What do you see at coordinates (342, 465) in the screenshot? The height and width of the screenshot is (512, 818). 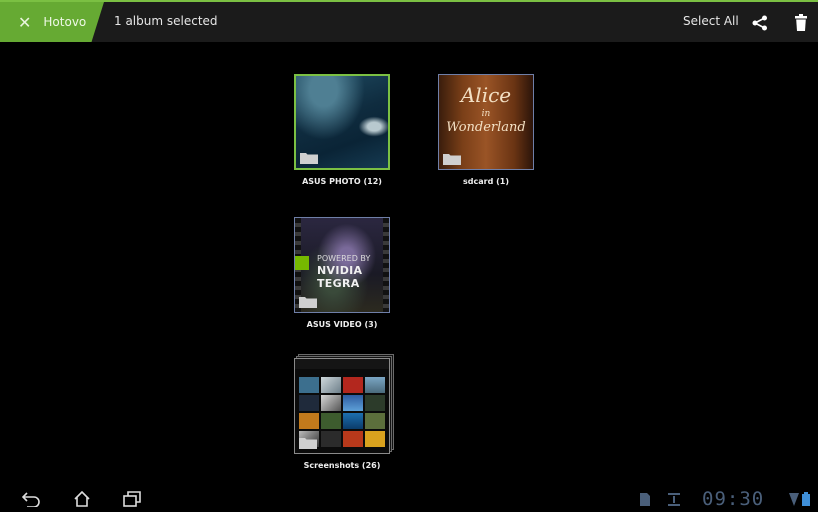 I see `album-label: Screenshots (26)` at bounding box center [342, 465].